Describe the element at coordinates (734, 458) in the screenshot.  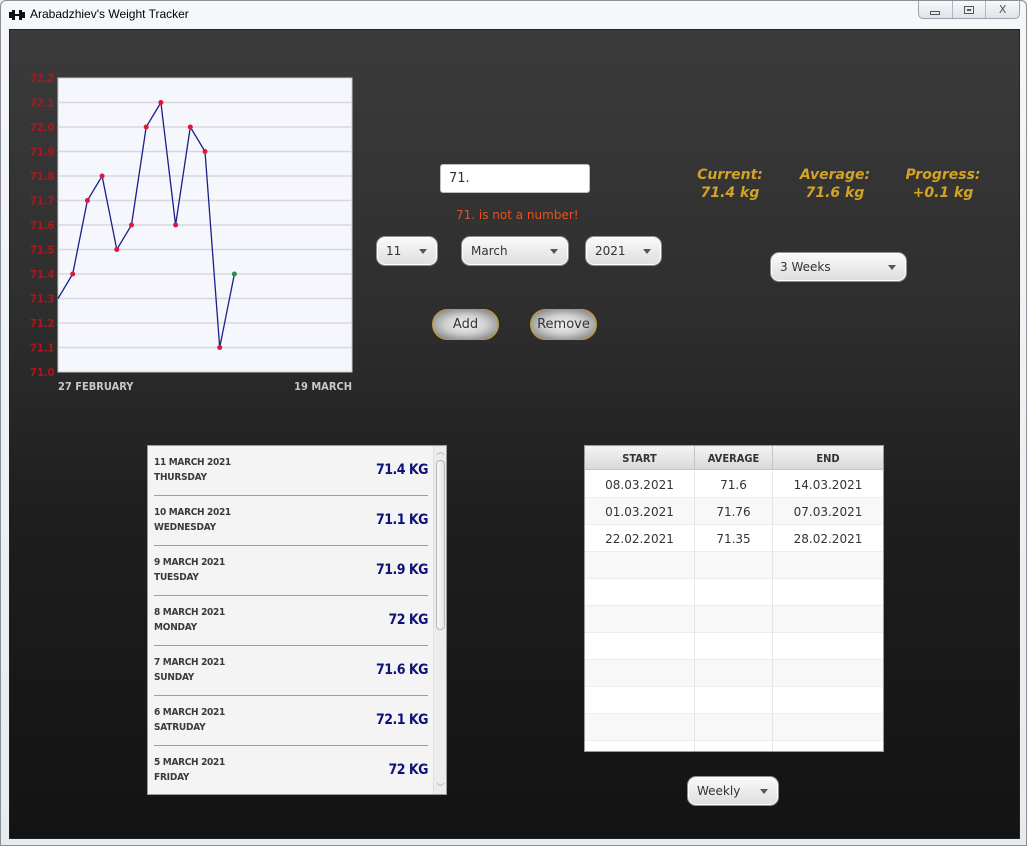
I see `column-header-average: AVERAGE` at that location.